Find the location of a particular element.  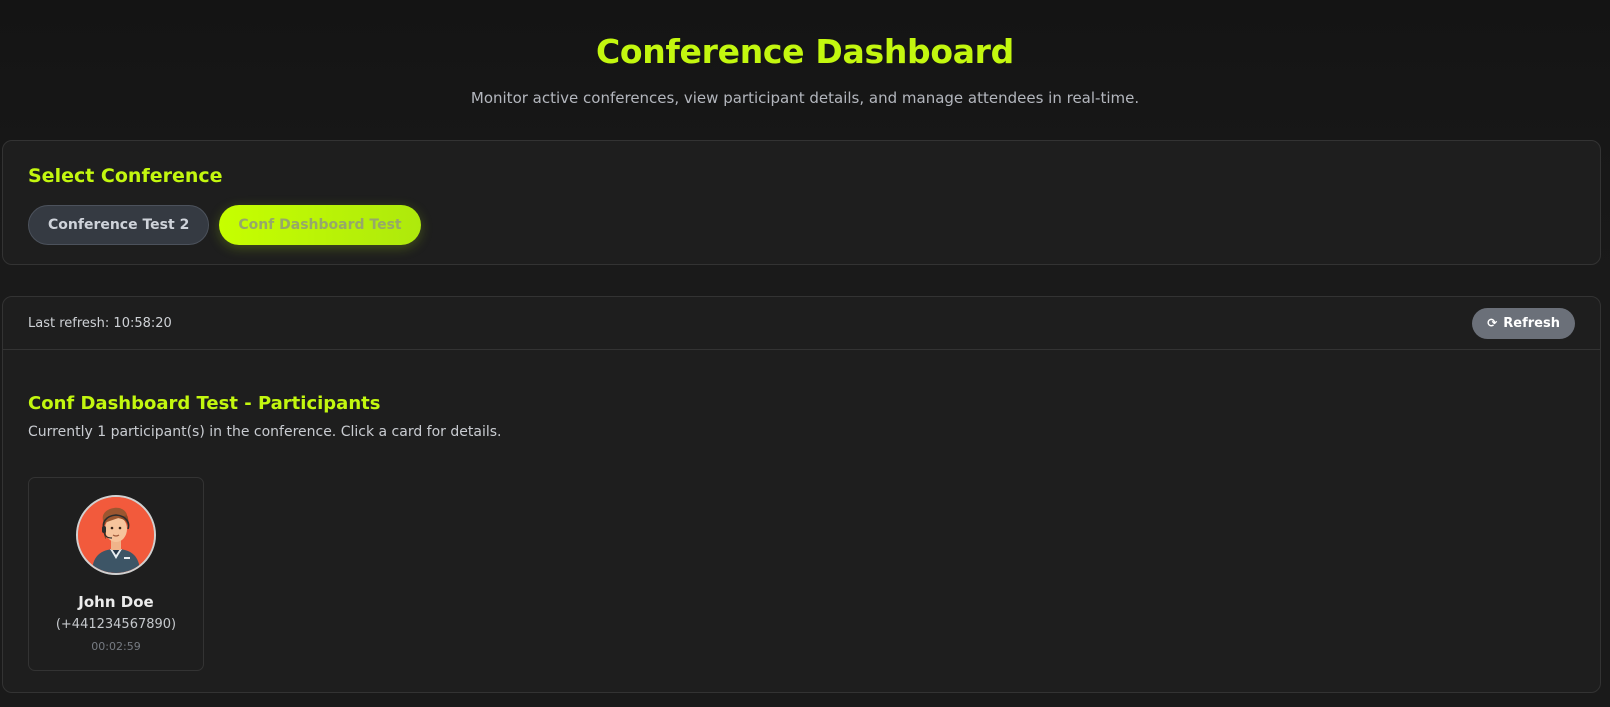

conference-option-conference-test-2: Conference Test 2 is located at coordinates (119, 225).